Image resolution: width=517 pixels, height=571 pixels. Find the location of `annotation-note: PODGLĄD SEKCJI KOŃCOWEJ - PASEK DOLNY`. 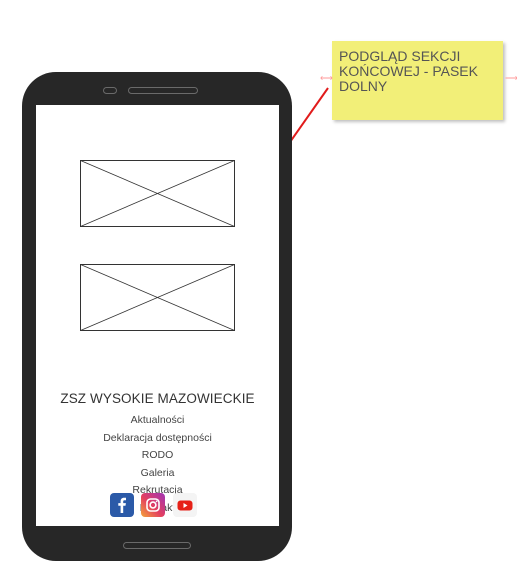

annotation-note: PODGLĄD SEKCJI KOŃCOWEJ - PASEK DOLNY is located at coordinates (417, 80).